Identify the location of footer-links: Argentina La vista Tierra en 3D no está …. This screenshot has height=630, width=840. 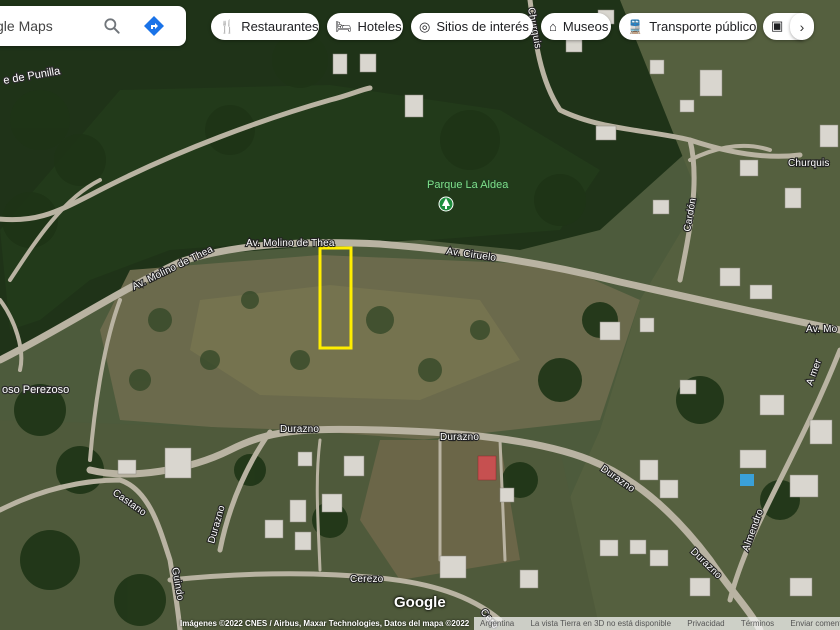
(657, 623).